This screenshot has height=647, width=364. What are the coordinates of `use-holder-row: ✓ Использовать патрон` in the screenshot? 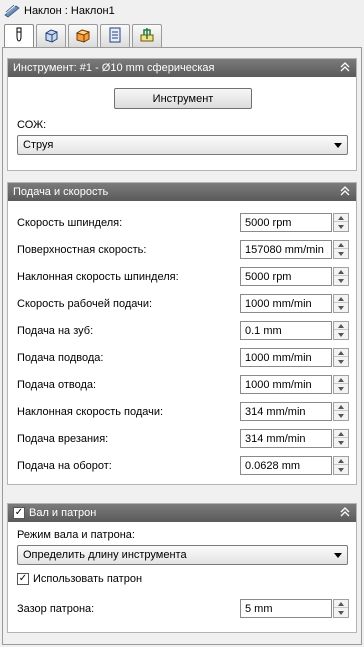 It's located at (79, 579).